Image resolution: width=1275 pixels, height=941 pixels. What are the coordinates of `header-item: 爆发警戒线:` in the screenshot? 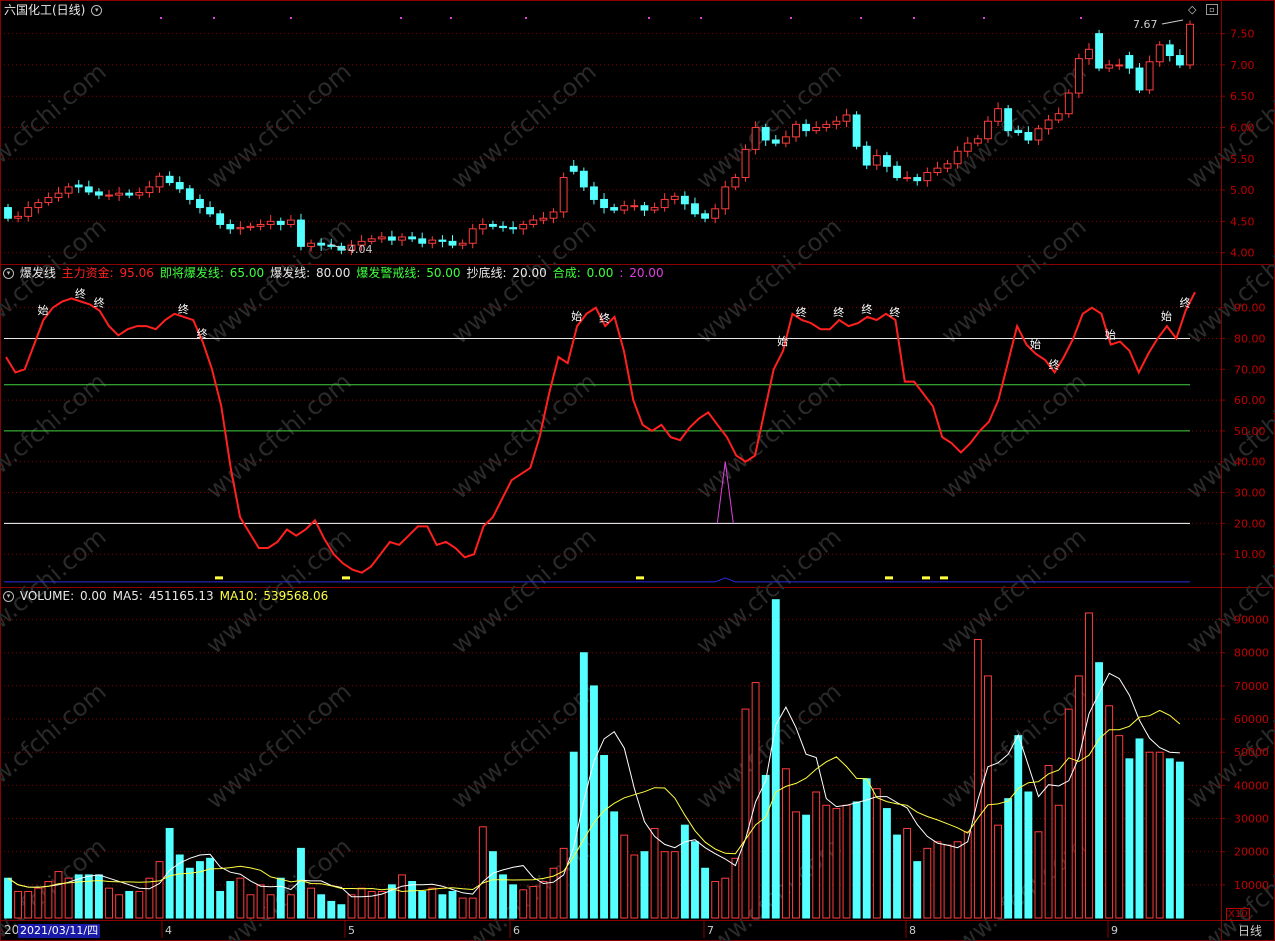 It's located at (388, 273).